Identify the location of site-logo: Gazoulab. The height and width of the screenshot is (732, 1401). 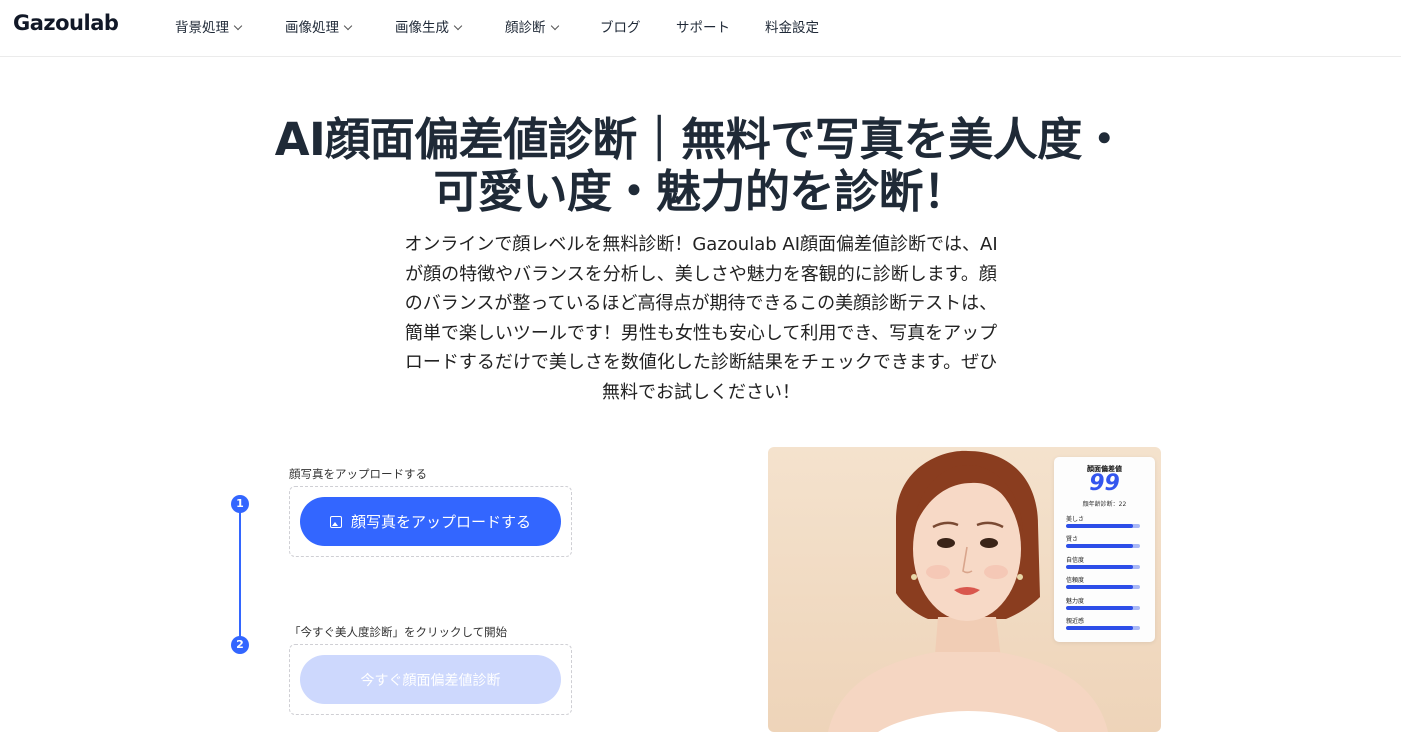
(66, 23).